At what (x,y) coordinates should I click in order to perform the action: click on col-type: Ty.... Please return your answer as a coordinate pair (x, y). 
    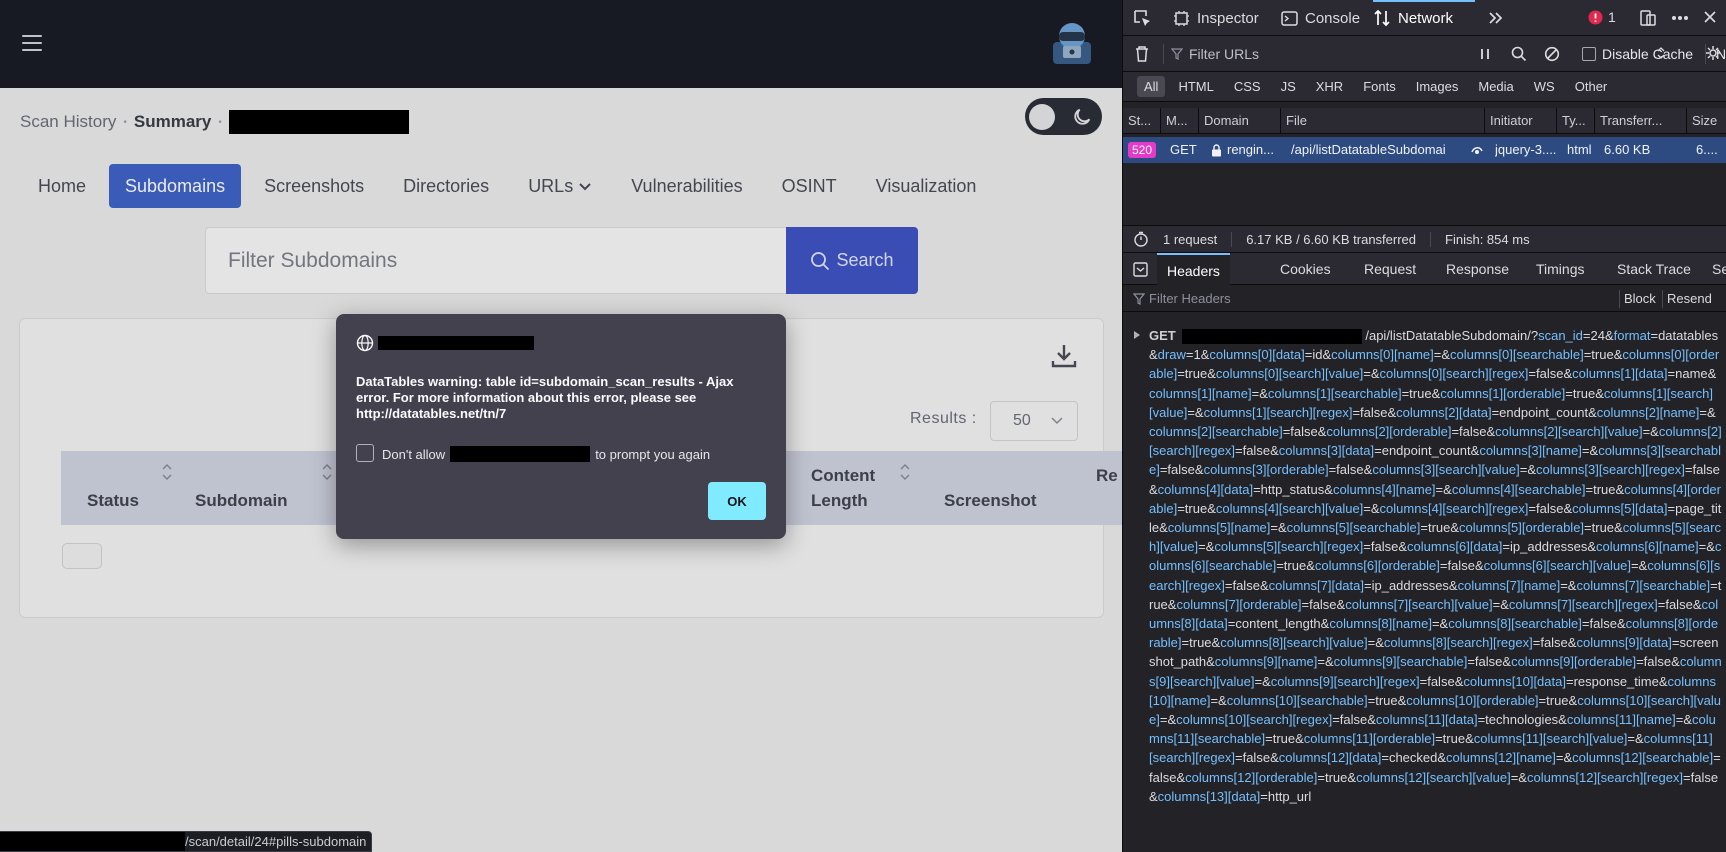
    Looking at the image, I should click on (1576, 121).